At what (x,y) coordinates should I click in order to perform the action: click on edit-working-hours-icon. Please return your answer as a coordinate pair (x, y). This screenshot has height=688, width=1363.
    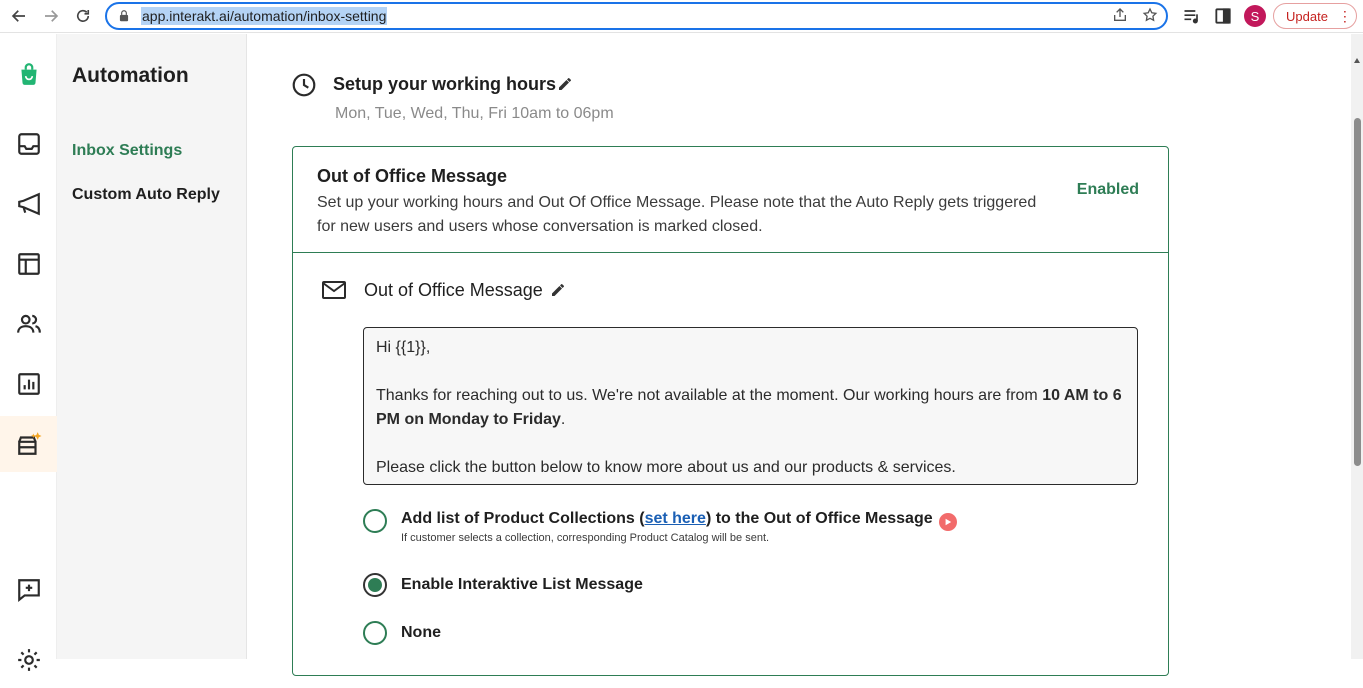
    Looking at the image, I should click on (565, 84).